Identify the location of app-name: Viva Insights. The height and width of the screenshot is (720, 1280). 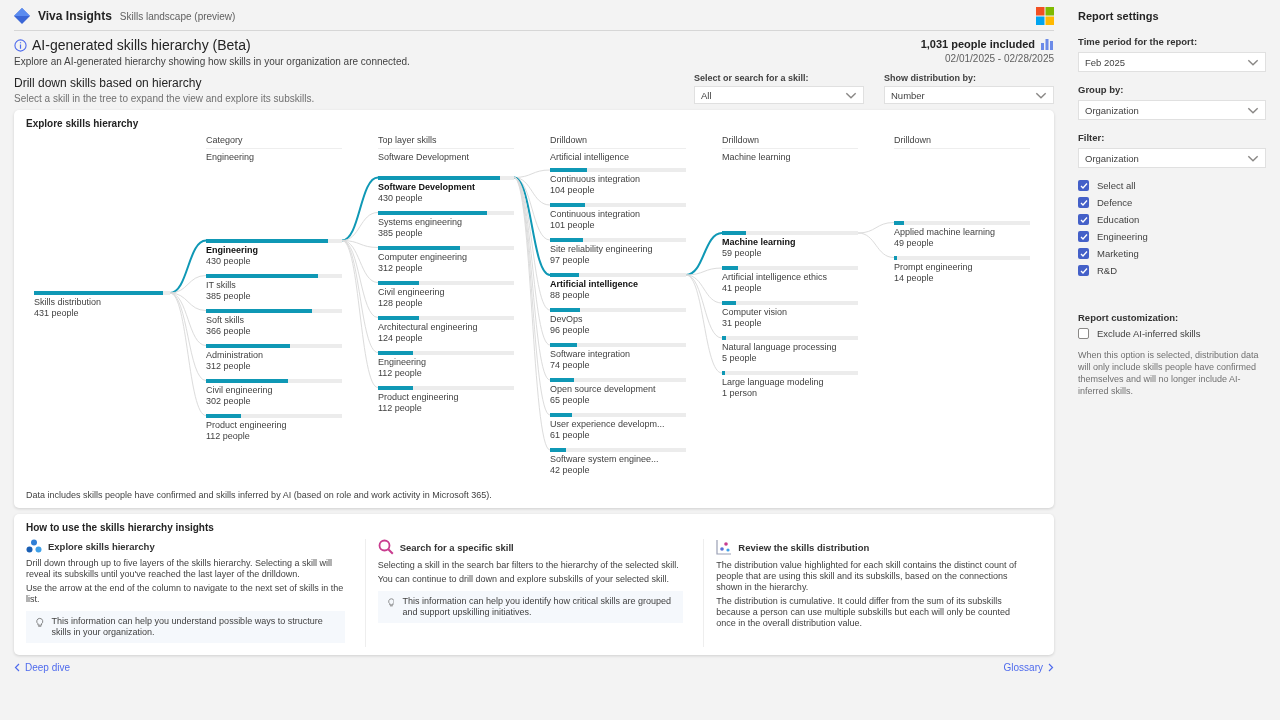
(75, 16).